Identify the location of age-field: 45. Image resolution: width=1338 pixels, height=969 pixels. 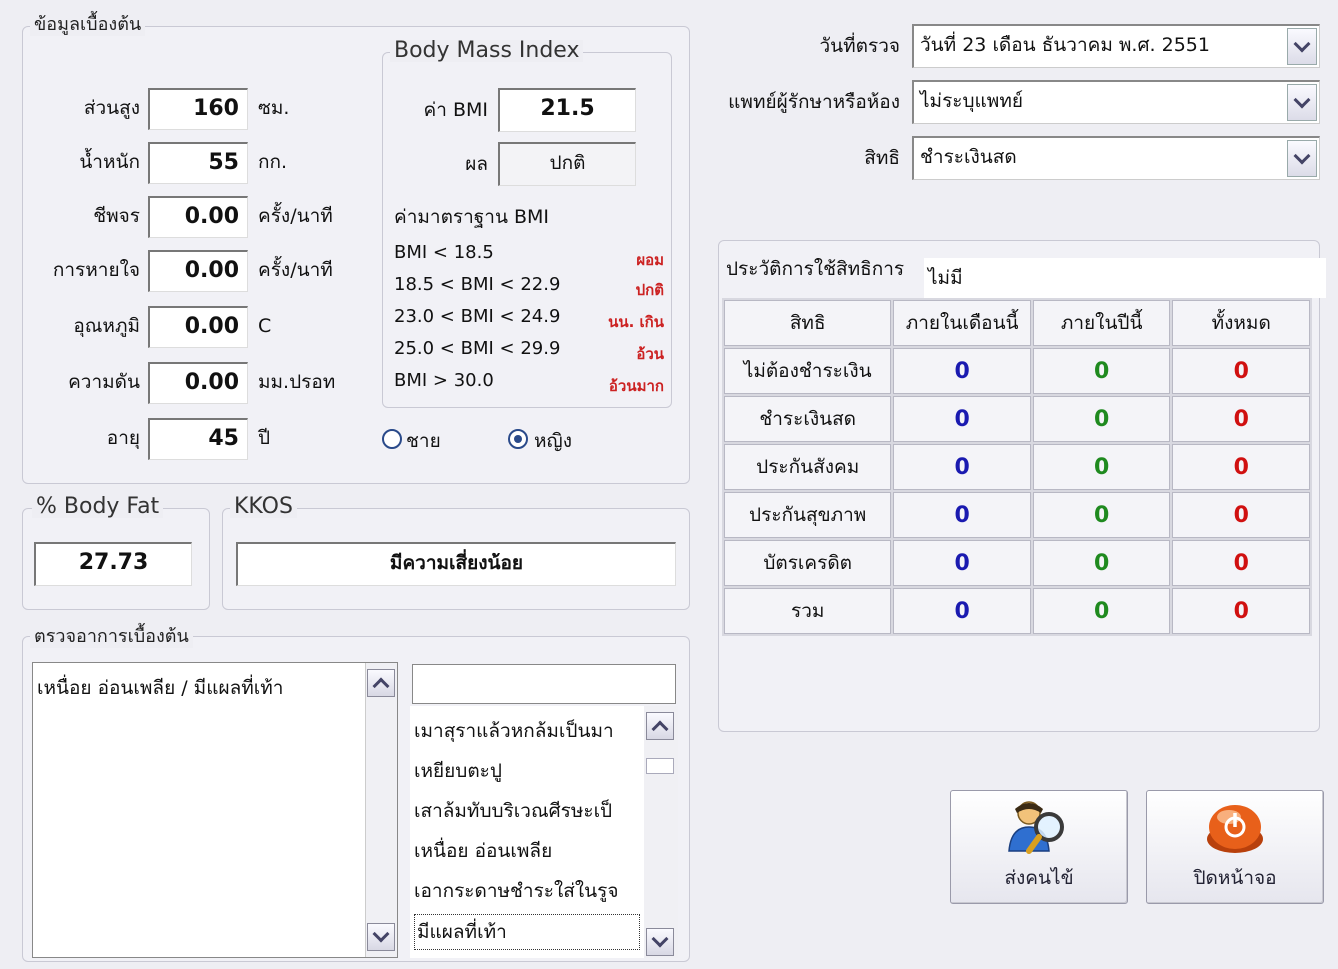
(198, 439).